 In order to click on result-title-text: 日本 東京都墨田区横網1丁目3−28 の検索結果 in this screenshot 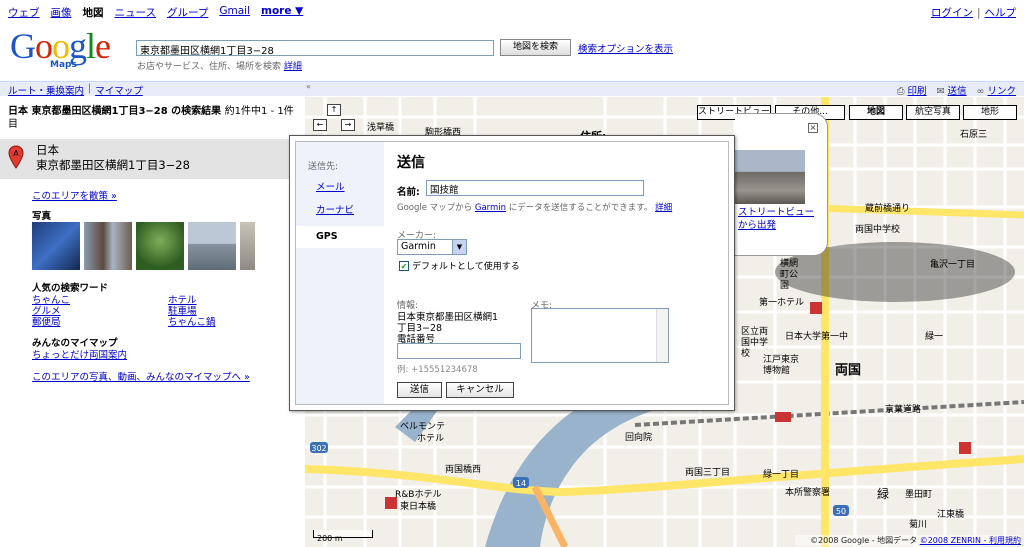, I will do `click(115, 111)`.